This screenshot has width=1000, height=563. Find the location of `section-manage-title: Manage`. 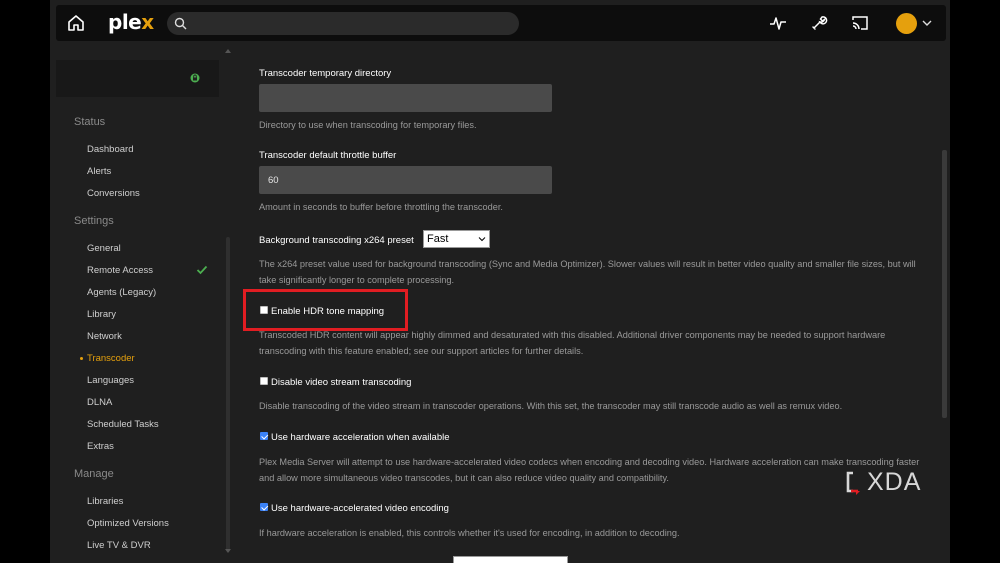

section-manage-title: Manage is located at coordinates (94, 474).